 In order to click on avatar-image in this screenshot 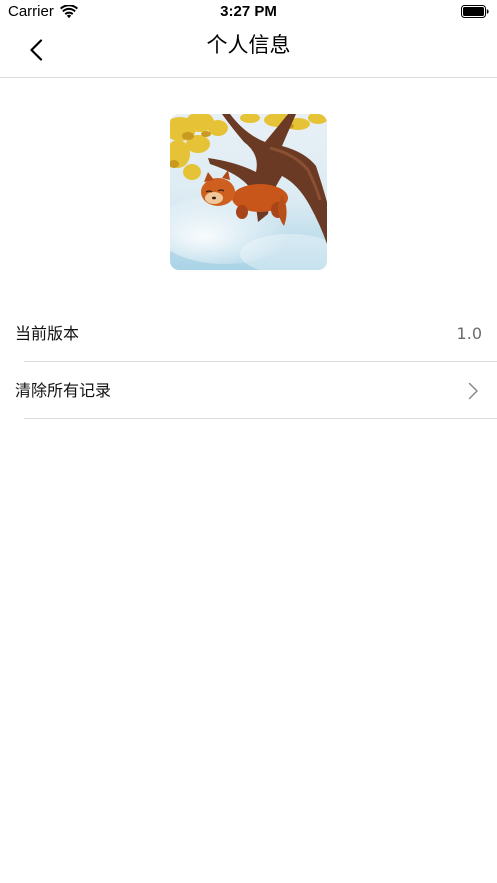, I will do `click(248, 192)`.